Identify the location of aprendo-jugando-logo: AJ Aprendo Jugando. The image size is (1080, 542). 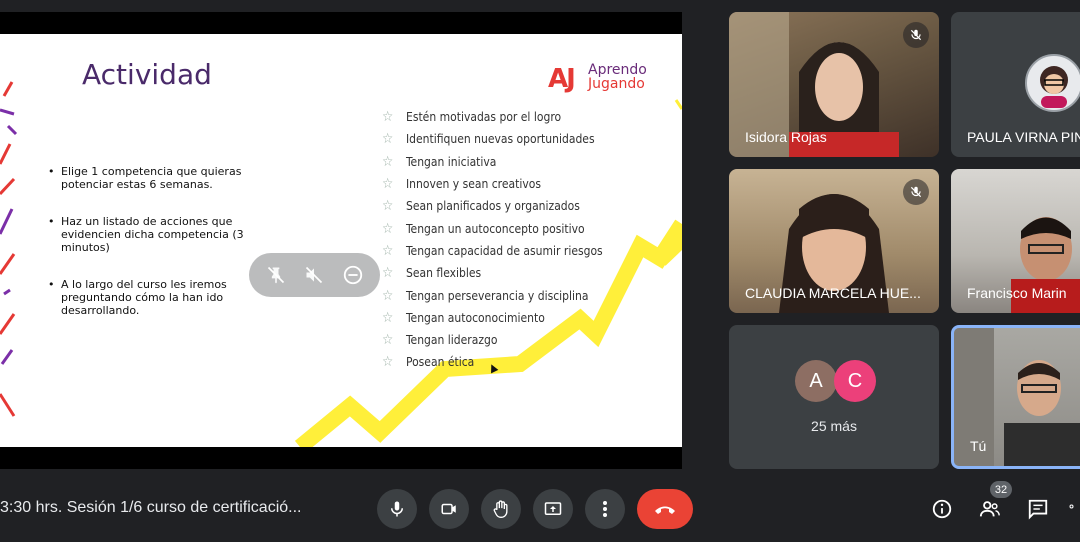
(608, 79).